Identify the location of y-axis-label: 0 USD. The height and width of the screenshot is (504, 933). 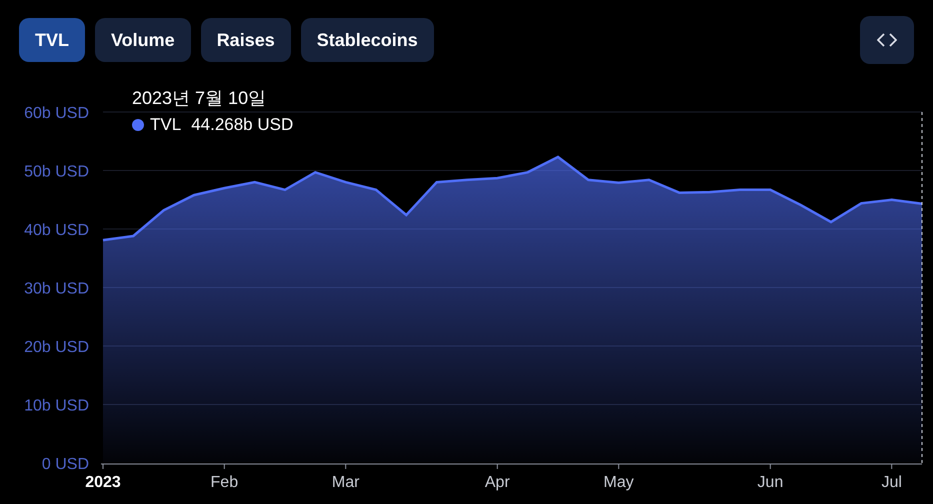
(65, 464).